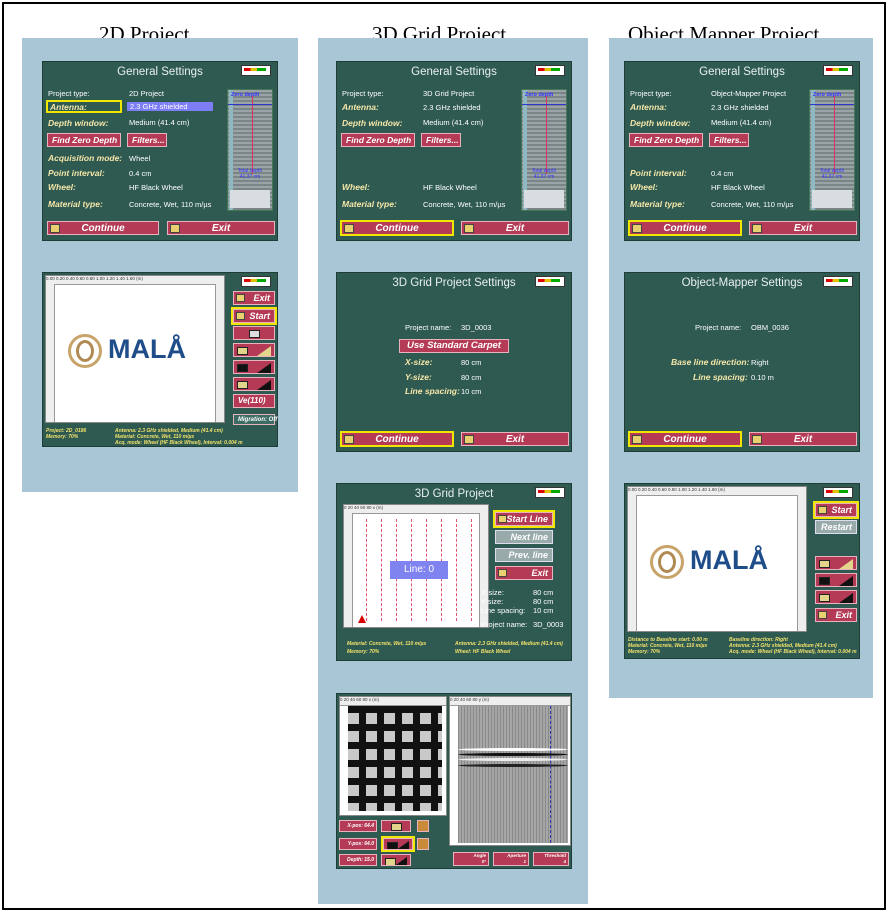 This screenshot has width=890, height=914. I want to click on mala-logo-text: MALÅ, so click(729, 560).